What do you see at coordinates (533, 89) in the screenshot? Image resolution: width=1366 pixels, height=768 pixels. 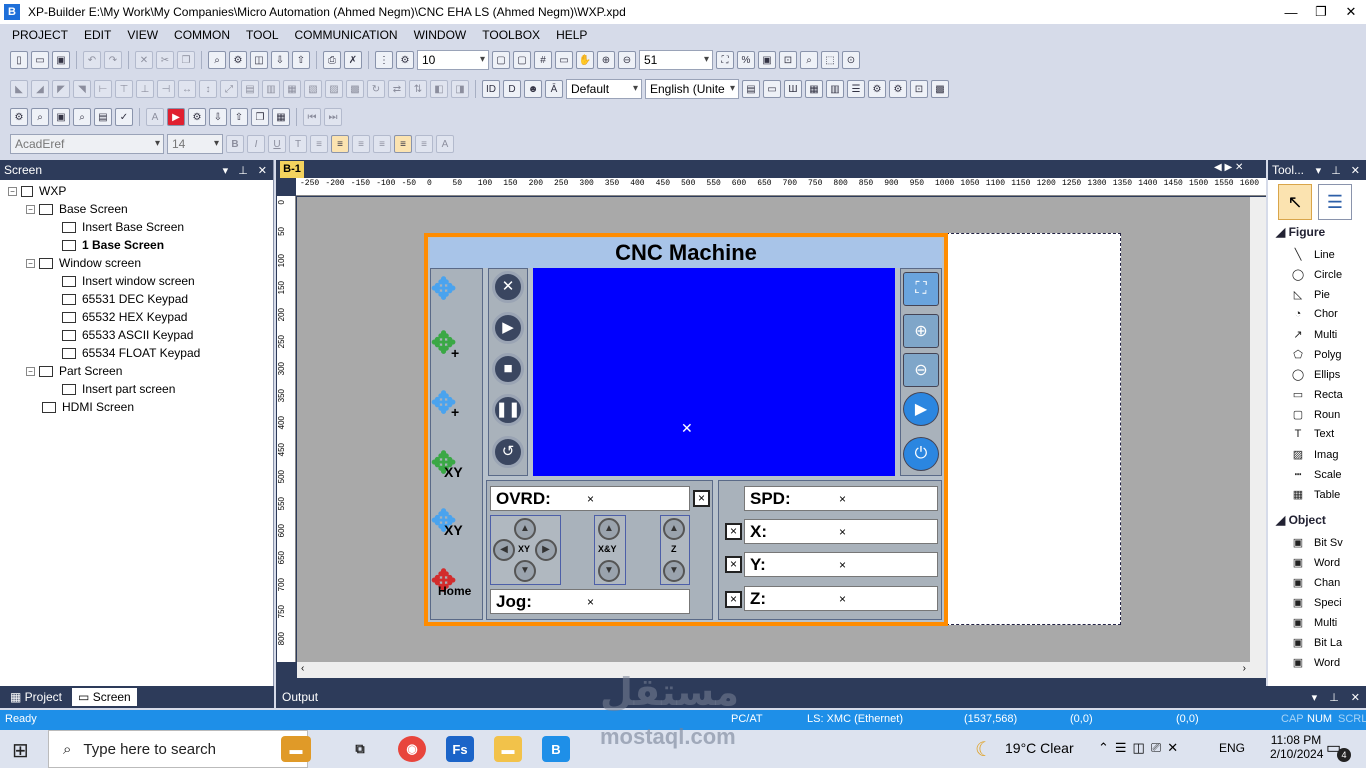 I see `user-icon: ☻` at bounding box center [533, 89].